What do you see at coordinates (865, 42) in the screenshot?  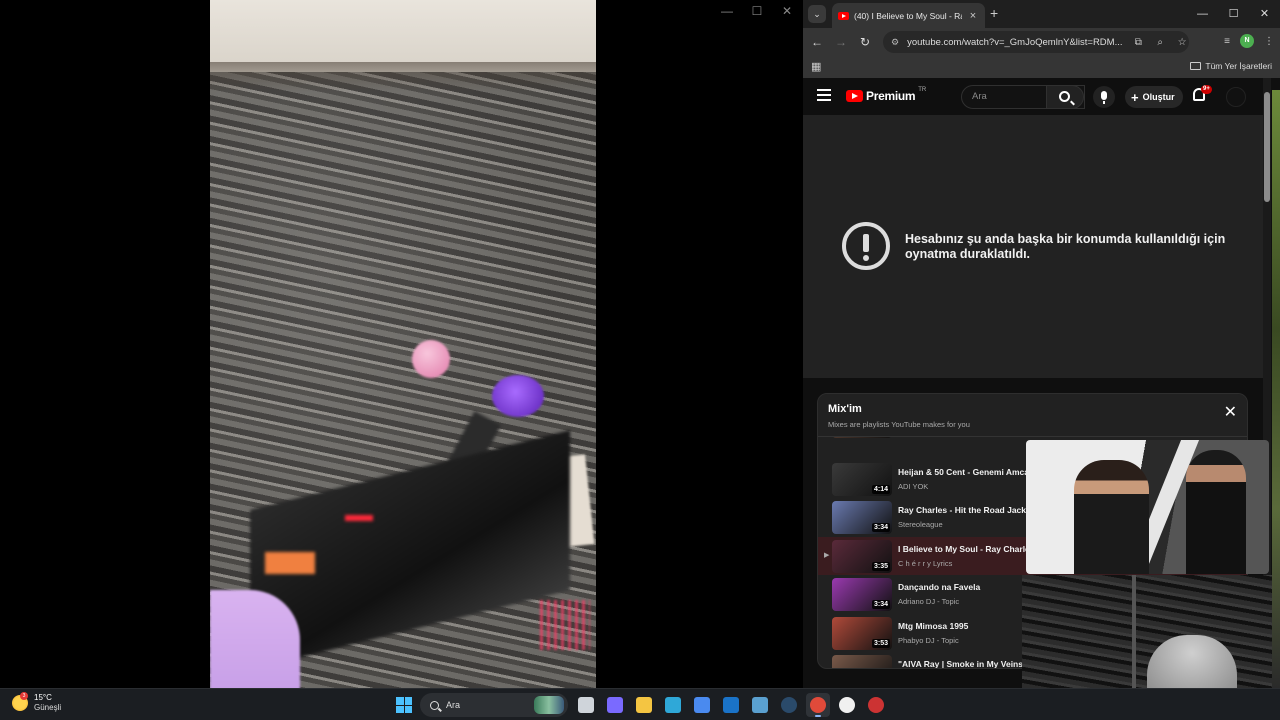 I see `reload-icon: ↻` at bounding box center [865, 42].